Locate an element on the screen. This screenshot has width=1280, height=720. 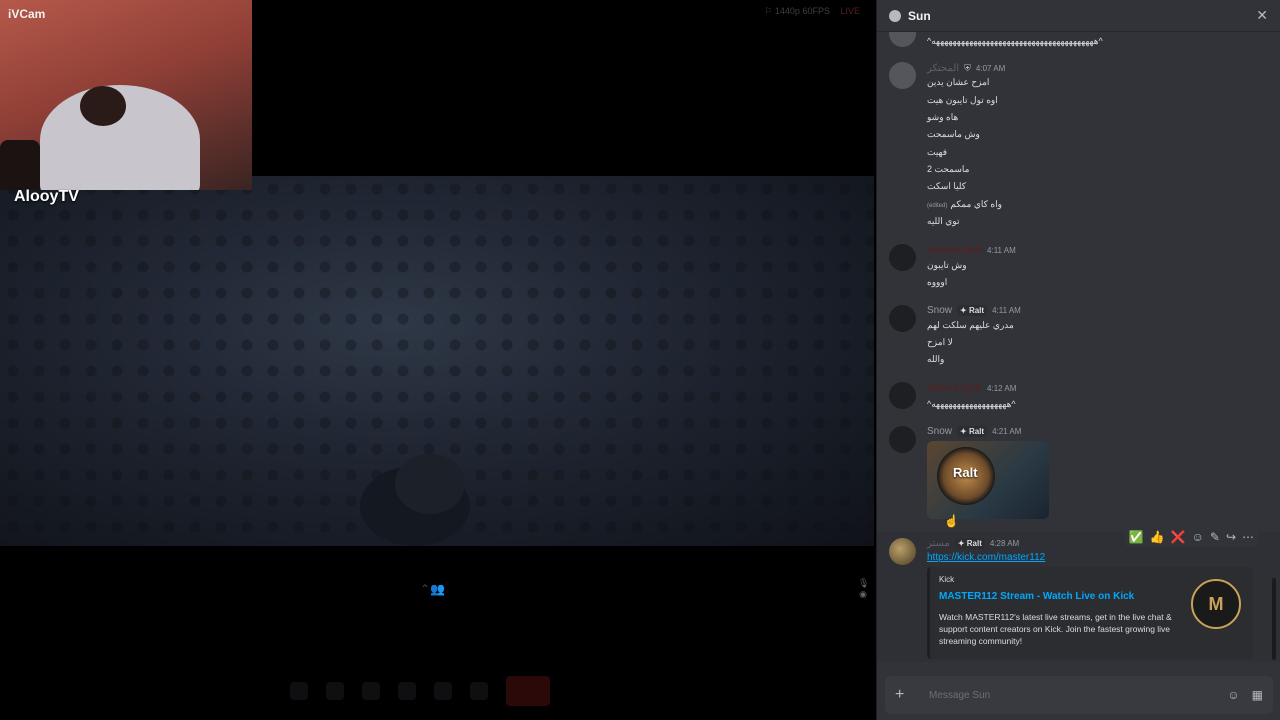
react-cross-icon: ❌ is located at coordinates (1178, 537).